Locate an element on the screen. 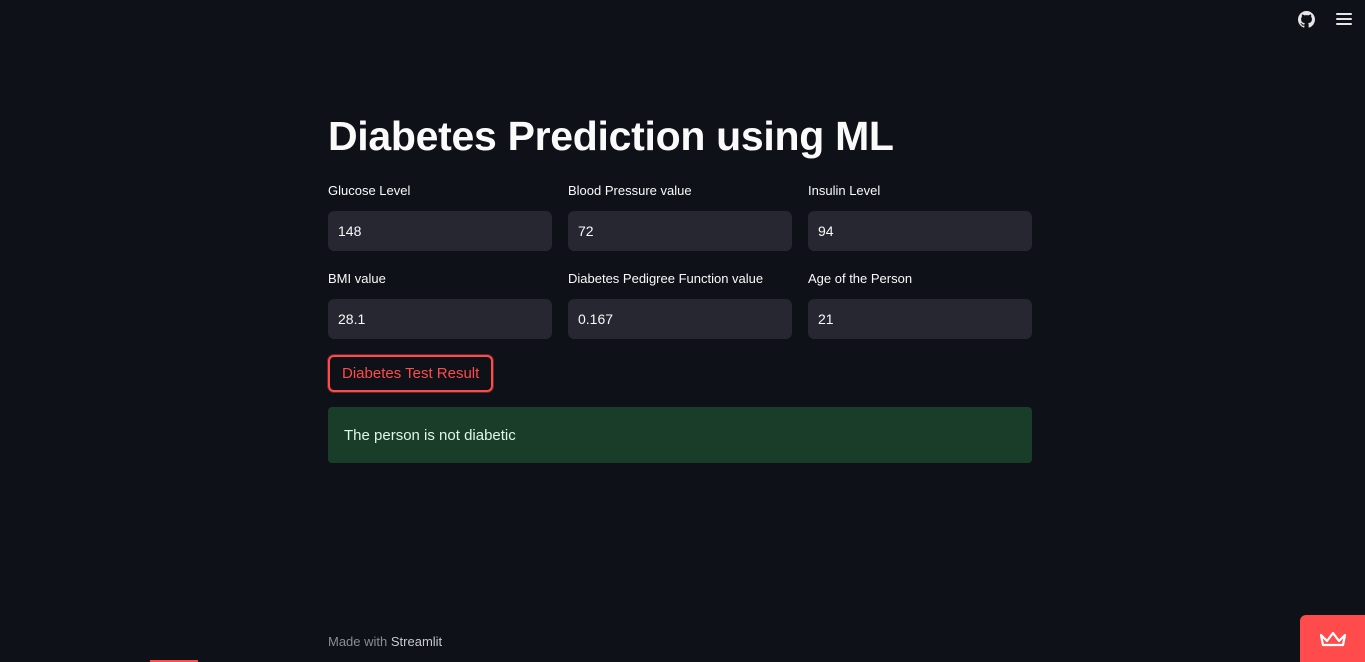  blood-pressure-field: Blood Pressure value is located at coordinates (680, 217).